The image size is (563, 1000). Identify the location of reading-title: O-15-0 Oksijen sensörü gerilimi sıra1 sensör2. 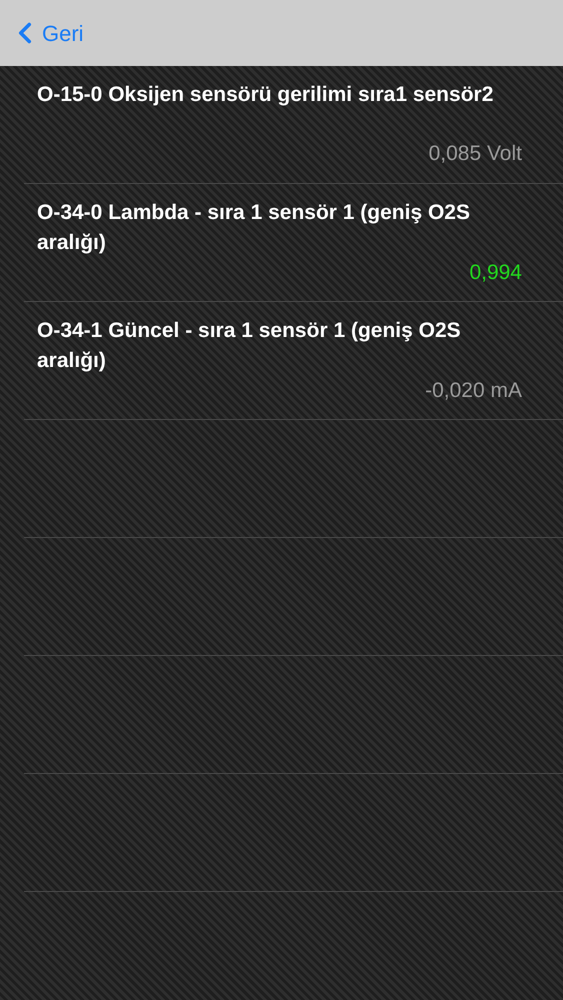
(265, 95).